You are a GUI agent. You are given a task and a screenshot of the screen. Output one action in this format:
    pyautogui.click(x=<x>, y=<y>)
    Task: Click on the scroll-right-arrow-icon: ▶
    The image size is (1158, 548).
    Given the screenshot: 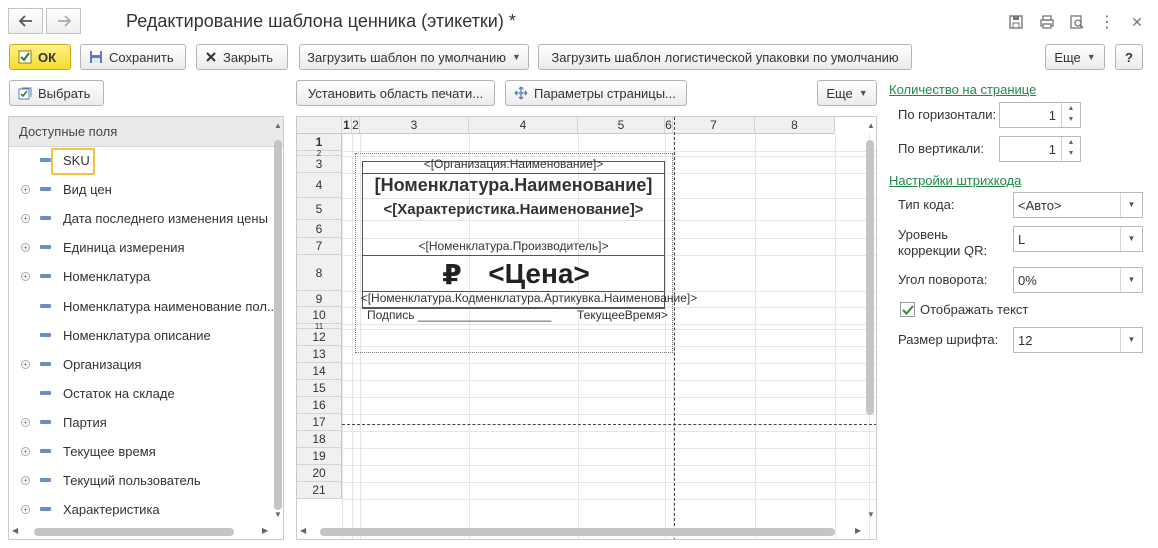 What is the action you would take?
    pyautogui.click(x=265, y=530)
    